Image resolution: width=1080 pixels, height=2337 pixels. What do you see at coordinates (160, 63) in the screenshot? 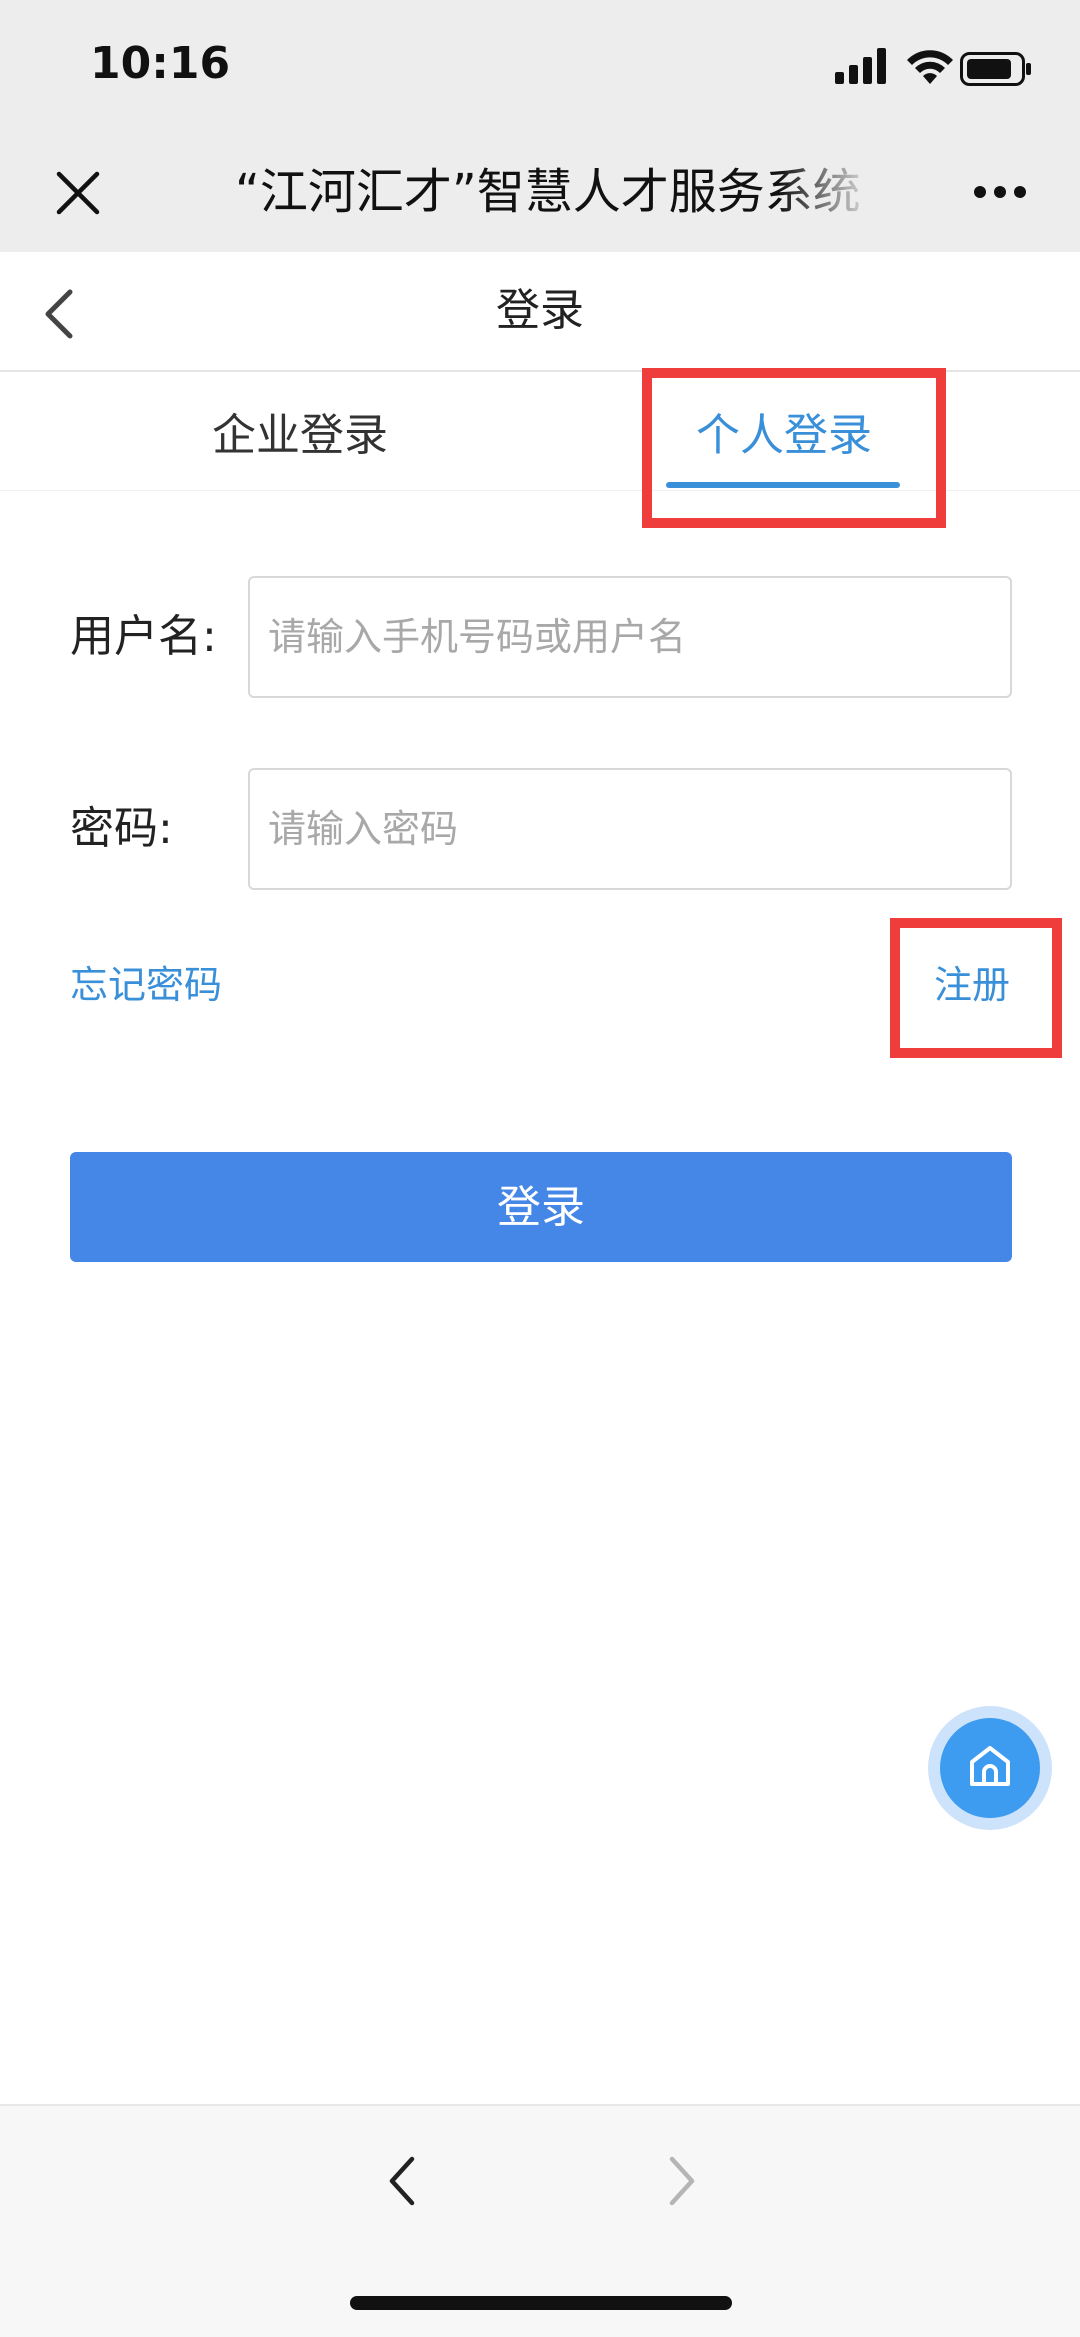
I see `status-time: 10:16` at bounding box center [160, 63].